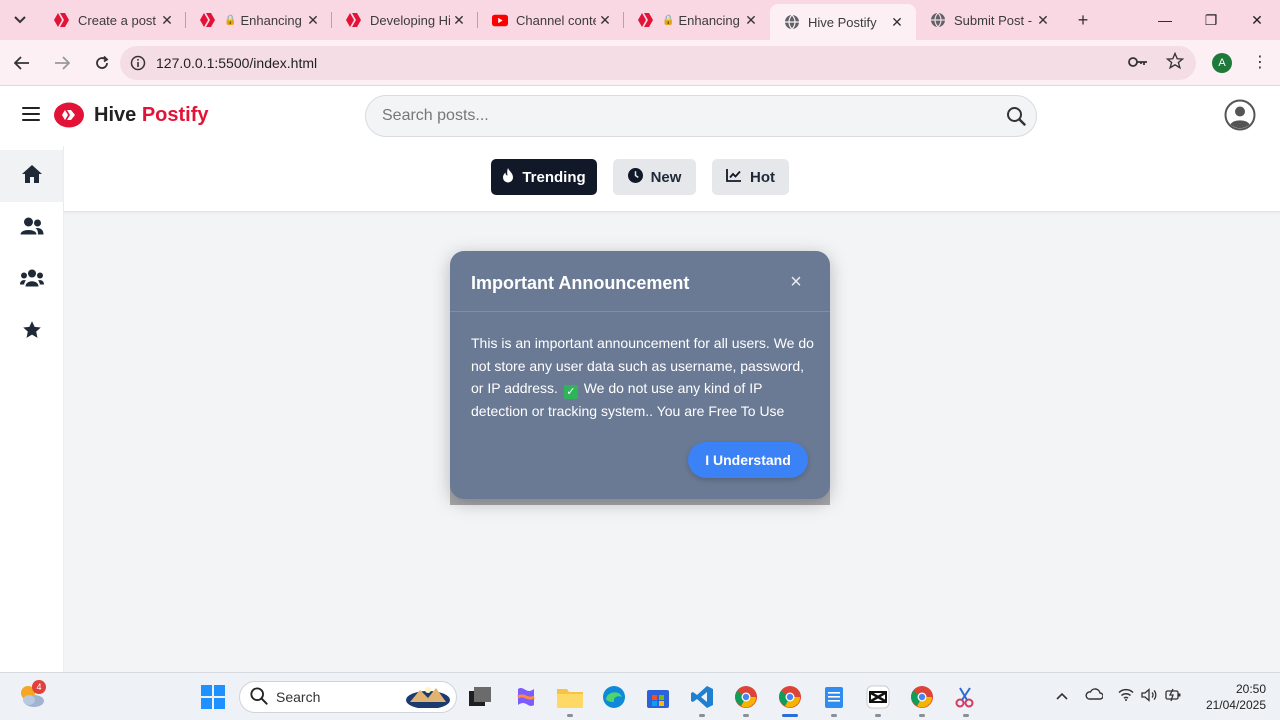 The image size is (1280, 720). I want to click on sidebar, so click(32, 409).